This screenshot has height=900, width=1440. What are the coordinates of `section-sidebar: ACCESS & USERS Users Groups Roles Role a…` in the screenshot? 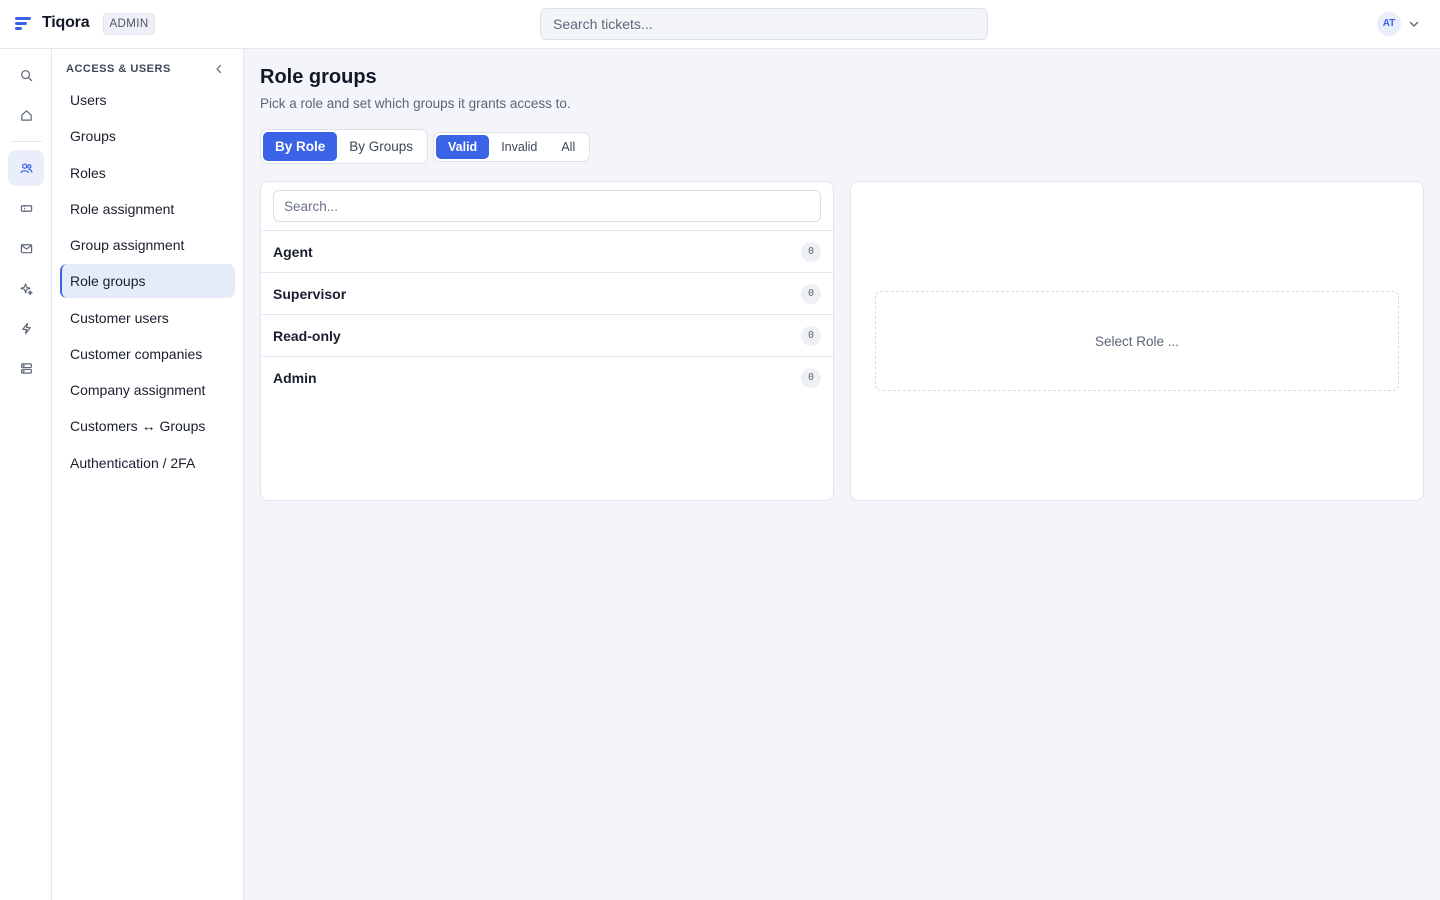 It's located at (148, 474).